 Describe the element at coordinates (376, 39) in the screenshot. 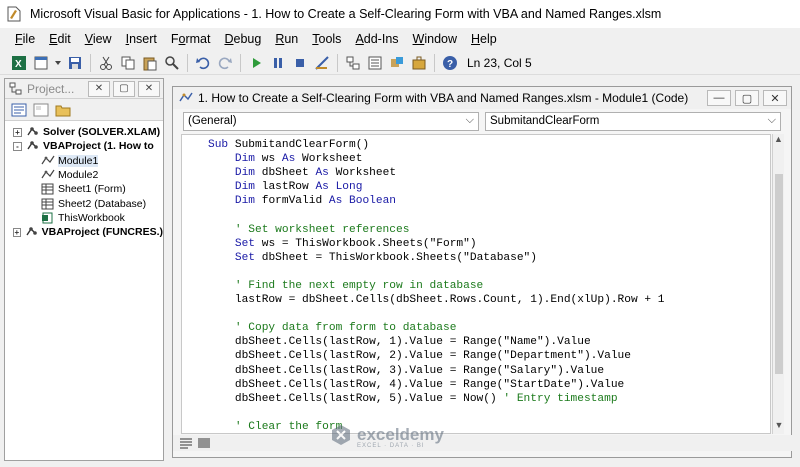

I see `menu-addins: Add-Ins` at that location.